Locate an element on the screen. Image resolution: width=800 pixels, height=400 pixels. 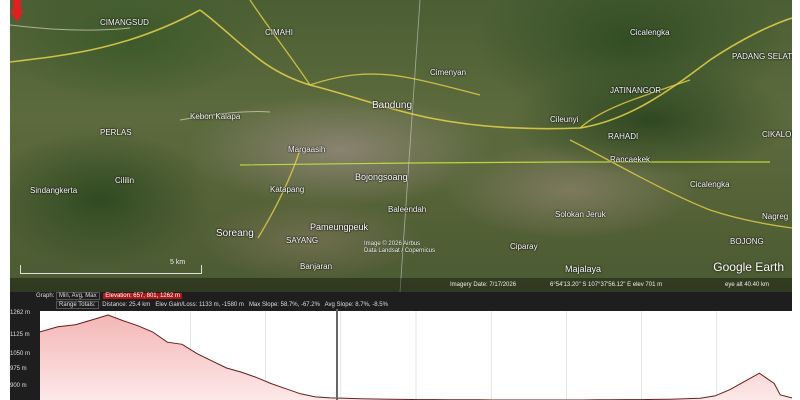
place-label-cicalengka-south: Cicalengka is located at coordinates (710, 184).